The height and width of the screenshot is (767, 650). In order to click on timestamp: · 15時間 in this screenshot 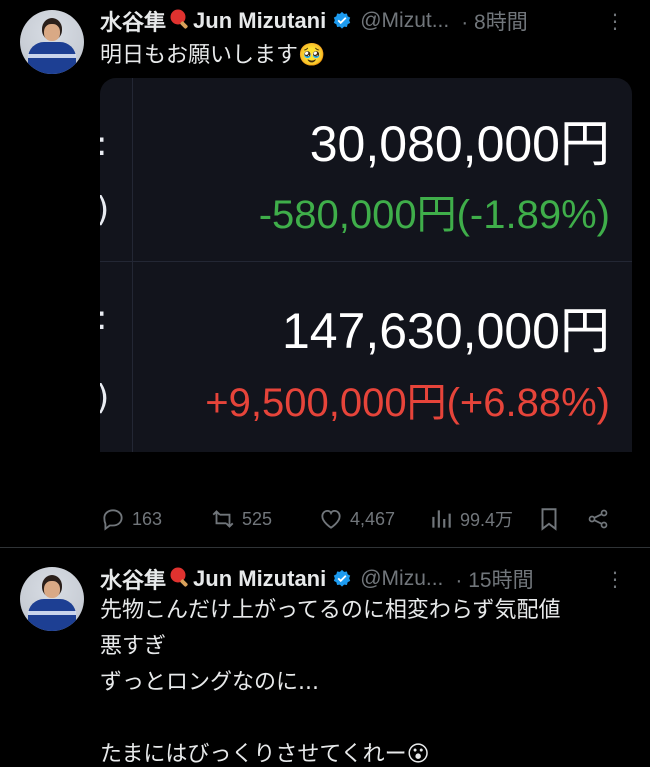, I will do `click(494, 579)`.